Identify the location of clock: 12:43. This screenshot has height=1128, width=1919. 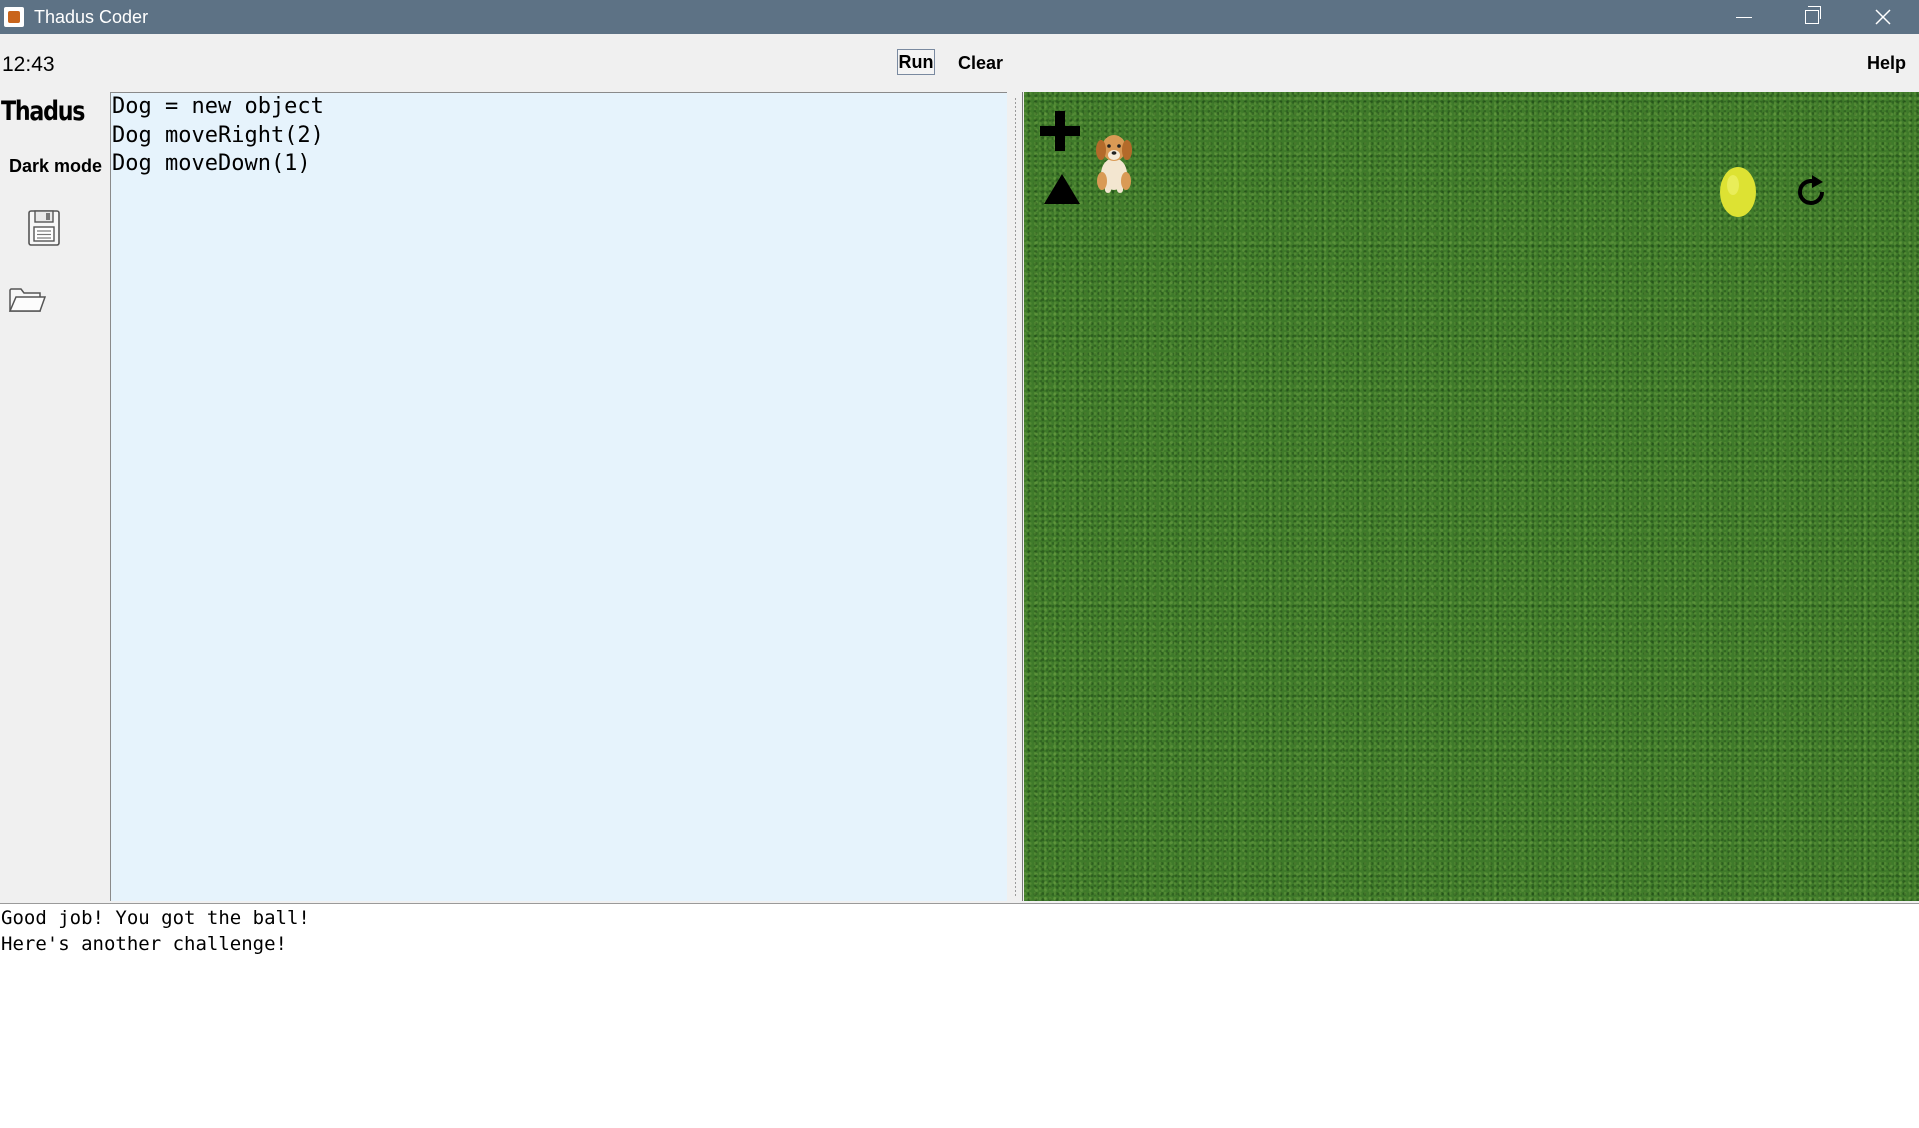
(28, 64).